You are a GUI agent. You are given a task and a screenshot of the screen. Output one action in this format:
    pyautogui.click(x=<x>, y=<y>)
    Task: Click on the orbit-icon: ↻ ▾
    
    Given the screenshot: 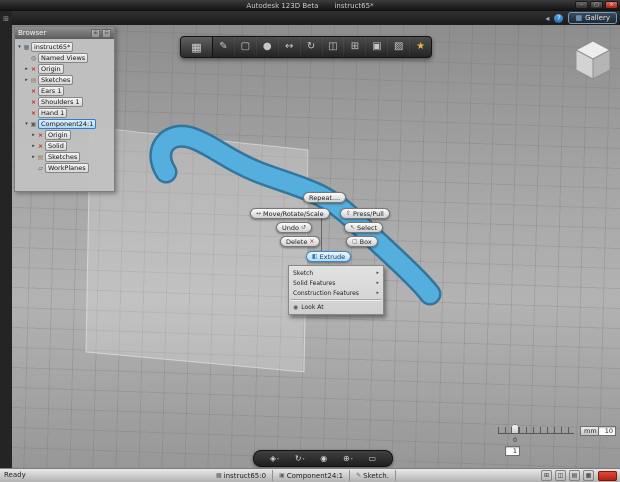 What is the action you would take?
    pyautogui.click(x=300, y=458)
    